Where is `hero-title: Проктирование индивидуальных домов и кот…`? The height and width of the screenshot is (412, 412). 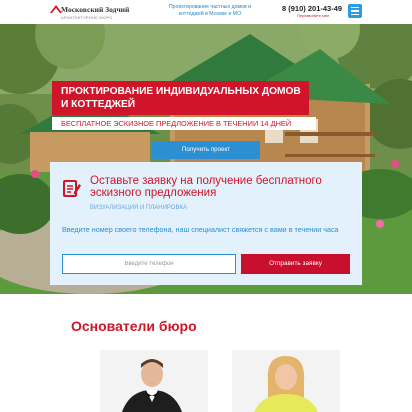
hero-title: Проктирование индивидуальных домов и кот… is located at coordinates (180, 98).